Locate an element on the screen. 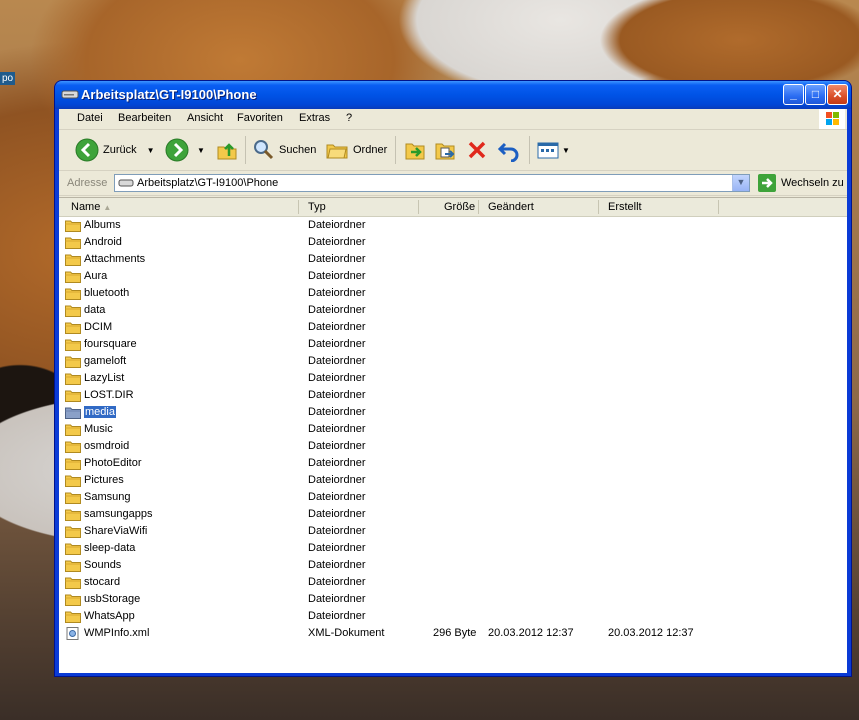  copy-to-icon is located at coordinates (445, 151).